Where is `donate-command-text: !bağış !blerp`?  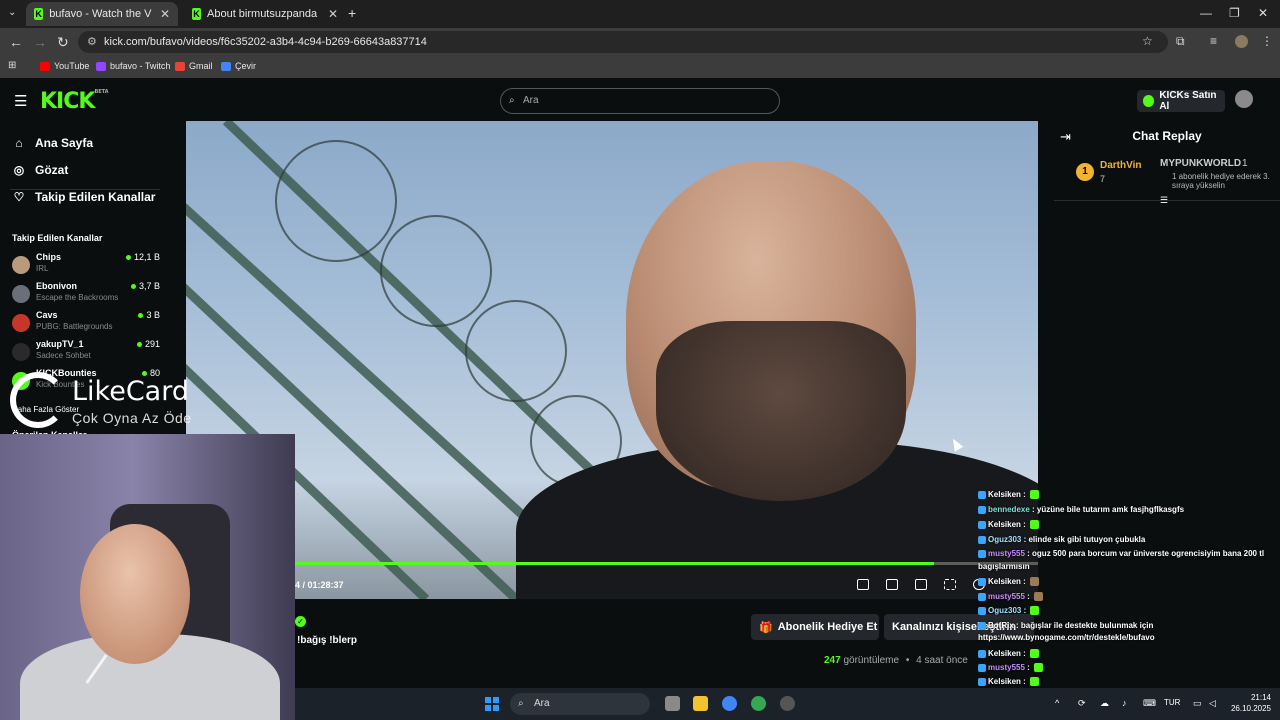
donate-command-text: !bağış !blerp is located at coordinates (327, 640).